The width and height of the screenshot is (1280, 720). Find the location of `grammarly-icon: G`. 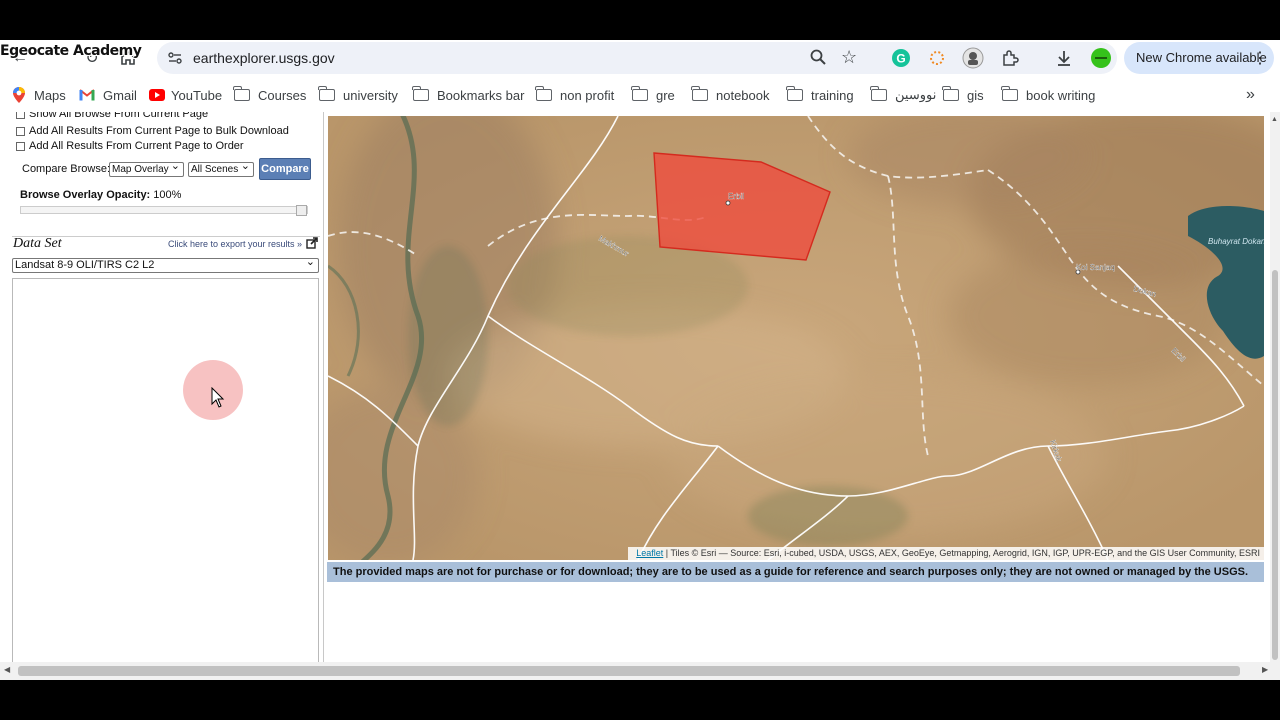

grammarly-icon: G is located at coordinates (901, 58).